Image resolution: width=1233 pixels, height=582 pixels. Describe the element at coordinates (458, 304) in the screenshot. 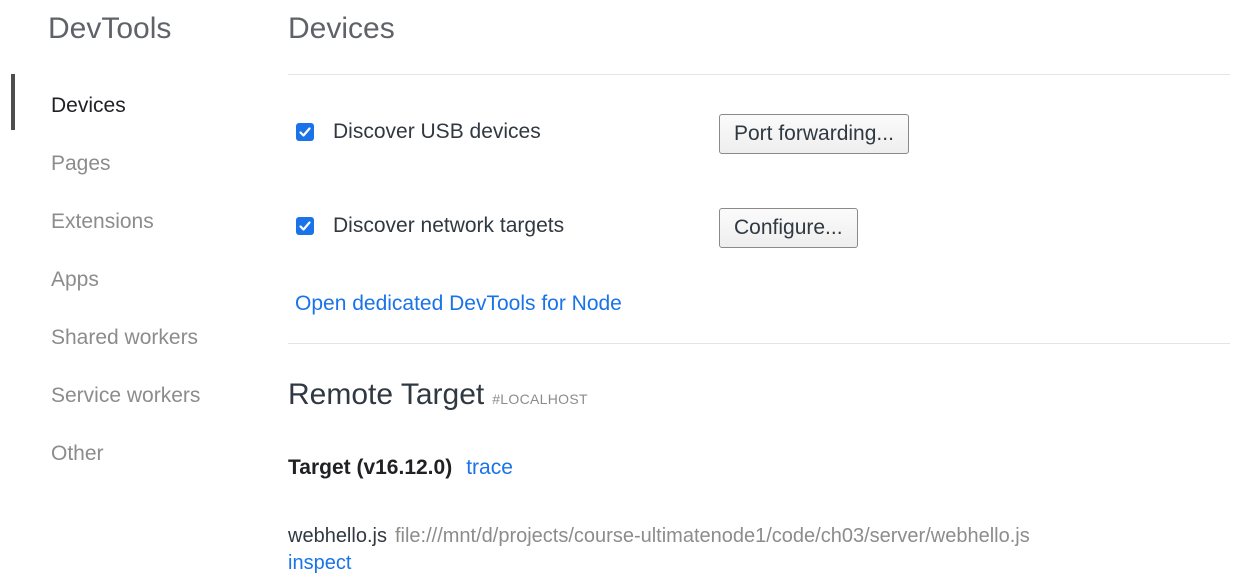

I see `open-node-devtools-link: Open dedicated DevTools for Node` at that location.